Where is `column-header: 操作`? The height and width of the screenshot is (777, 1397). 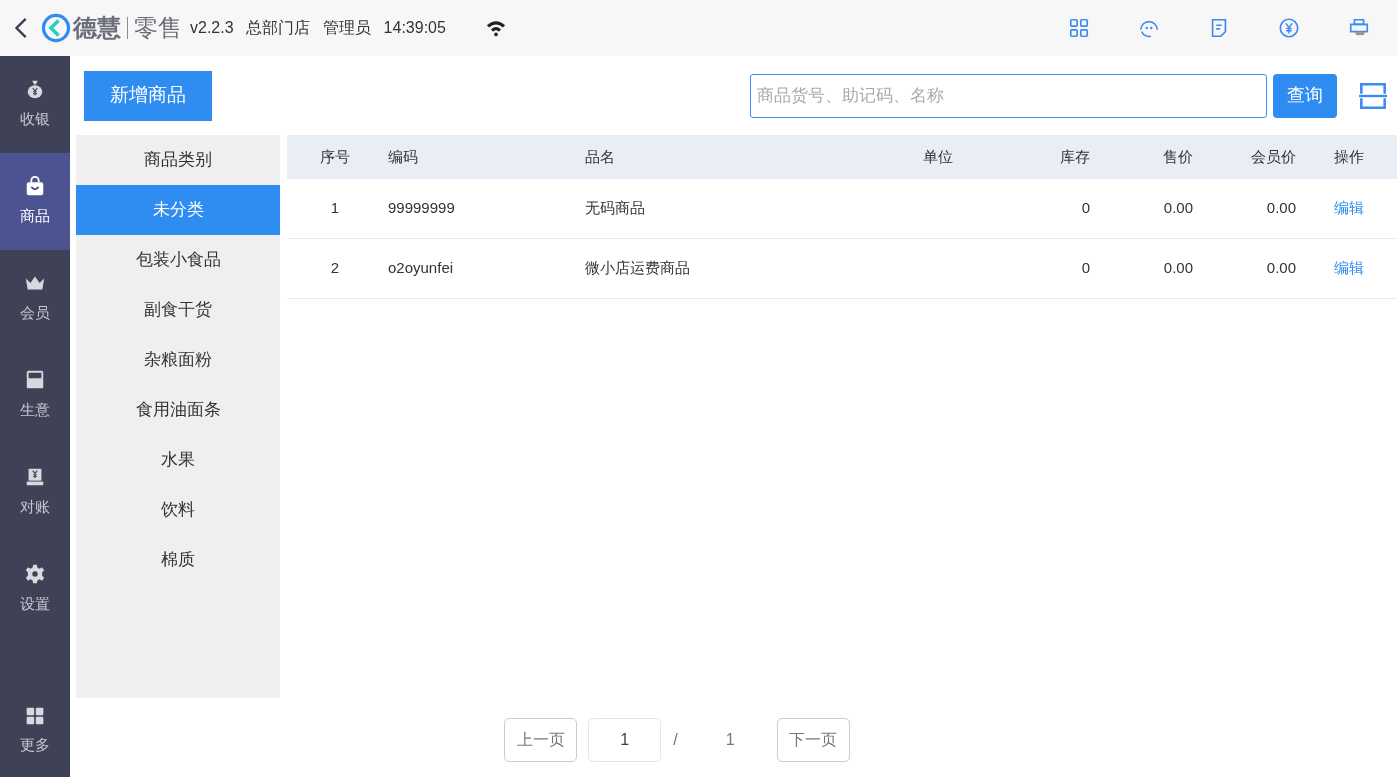
column-header: 操作 is located at coordinates (1349, 156).